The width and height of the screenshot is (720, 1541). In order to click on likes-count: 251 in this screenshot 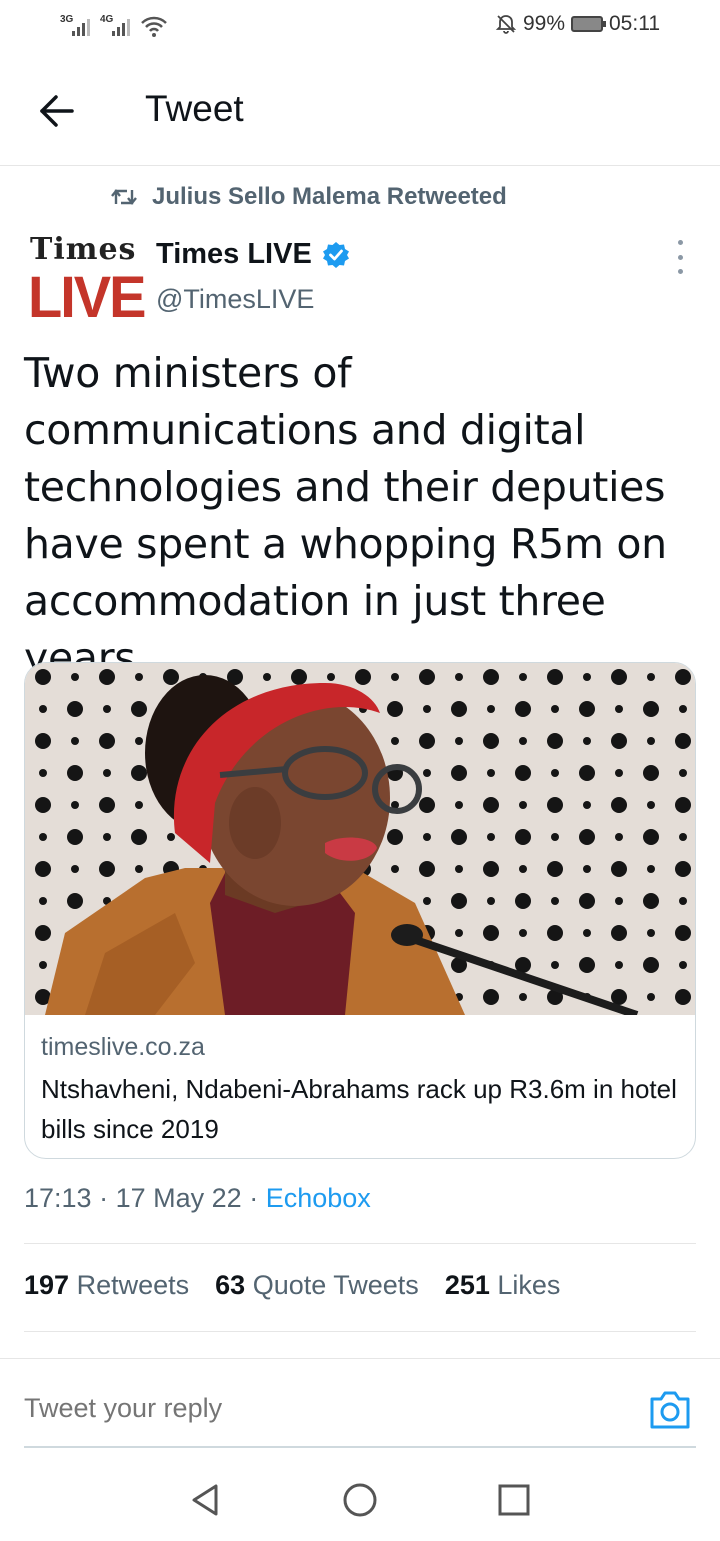, I will do `click(467, 1285)`.